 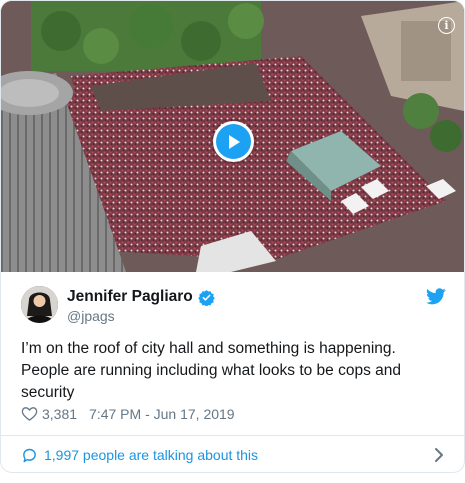 What do you see at coordinates (130, 297) in the screenshot?
I see `author-display-name: Jennifer Pagliaro` at bounding box center [130, 297].